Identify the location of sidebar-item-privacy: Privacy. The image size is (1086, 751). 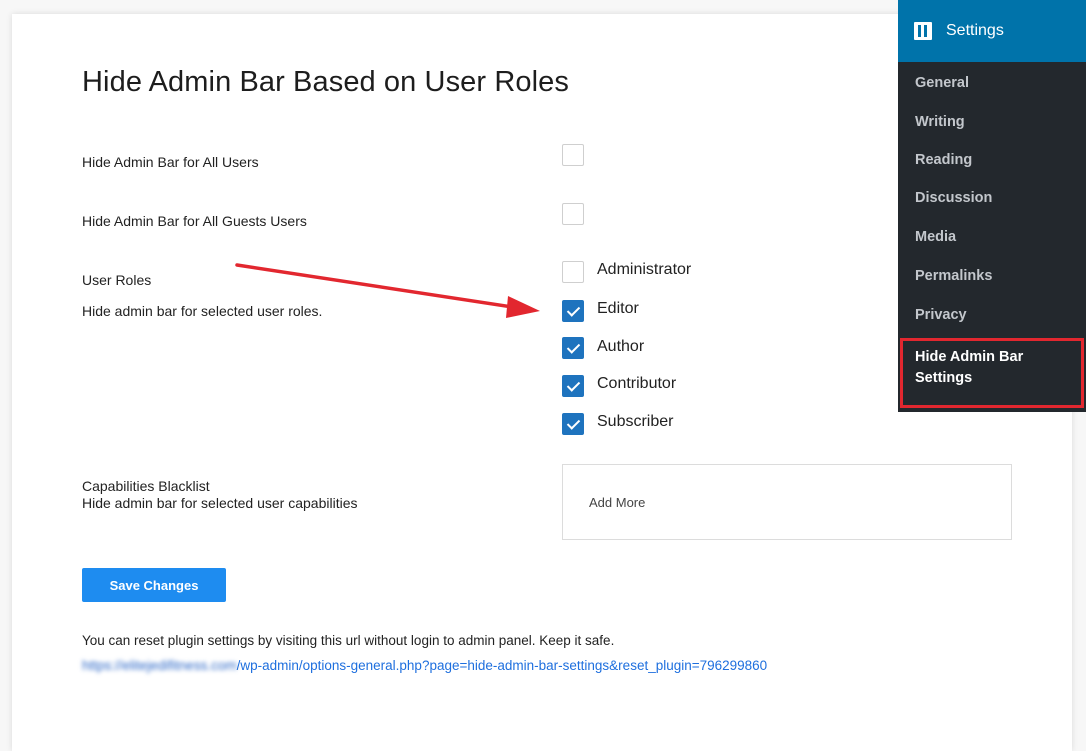
(941, 315).